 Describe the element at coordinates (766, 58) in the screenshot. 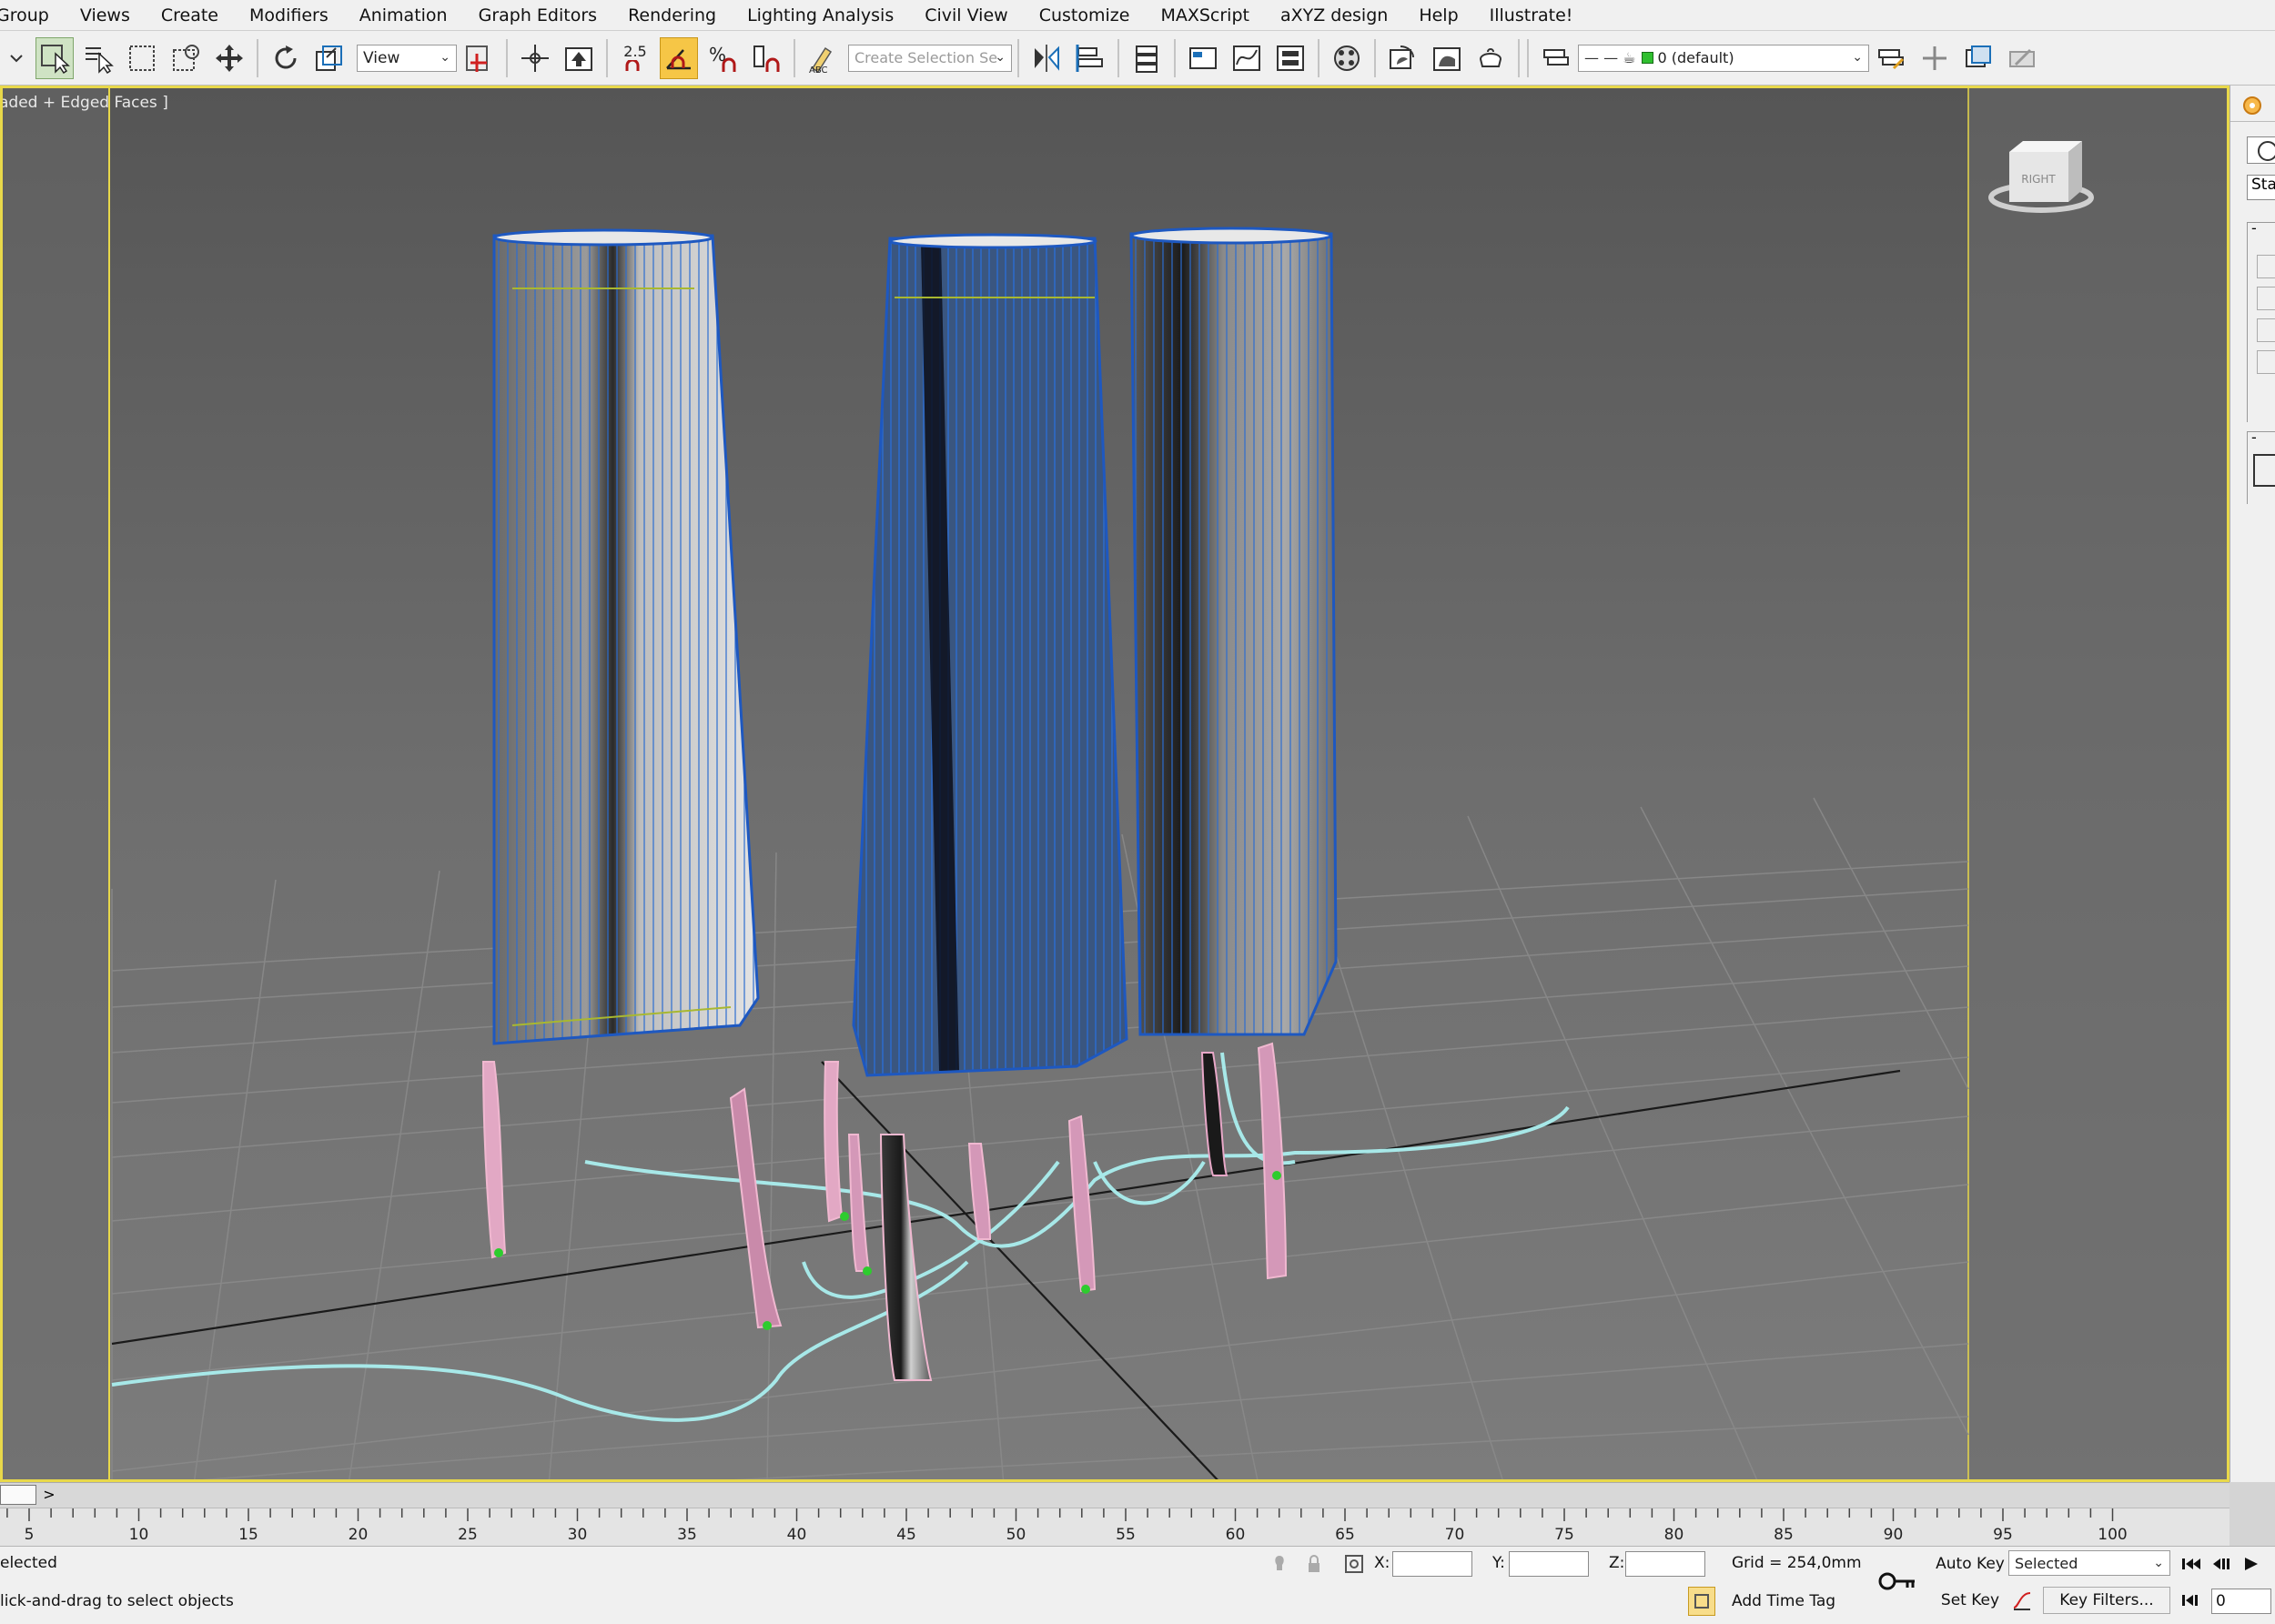

I see `spinner-snap-toggle-icon` at that location.